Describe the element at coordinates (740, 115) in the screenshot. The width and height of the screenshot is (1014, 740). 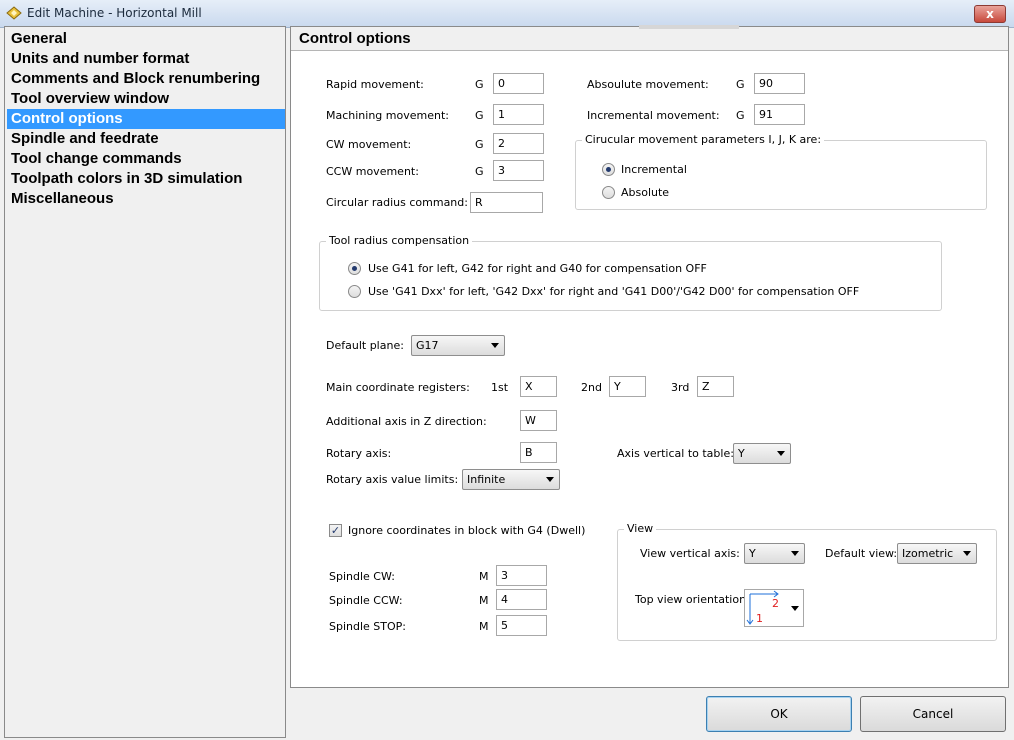
I see `incremental-g-prefix: G` at that location.